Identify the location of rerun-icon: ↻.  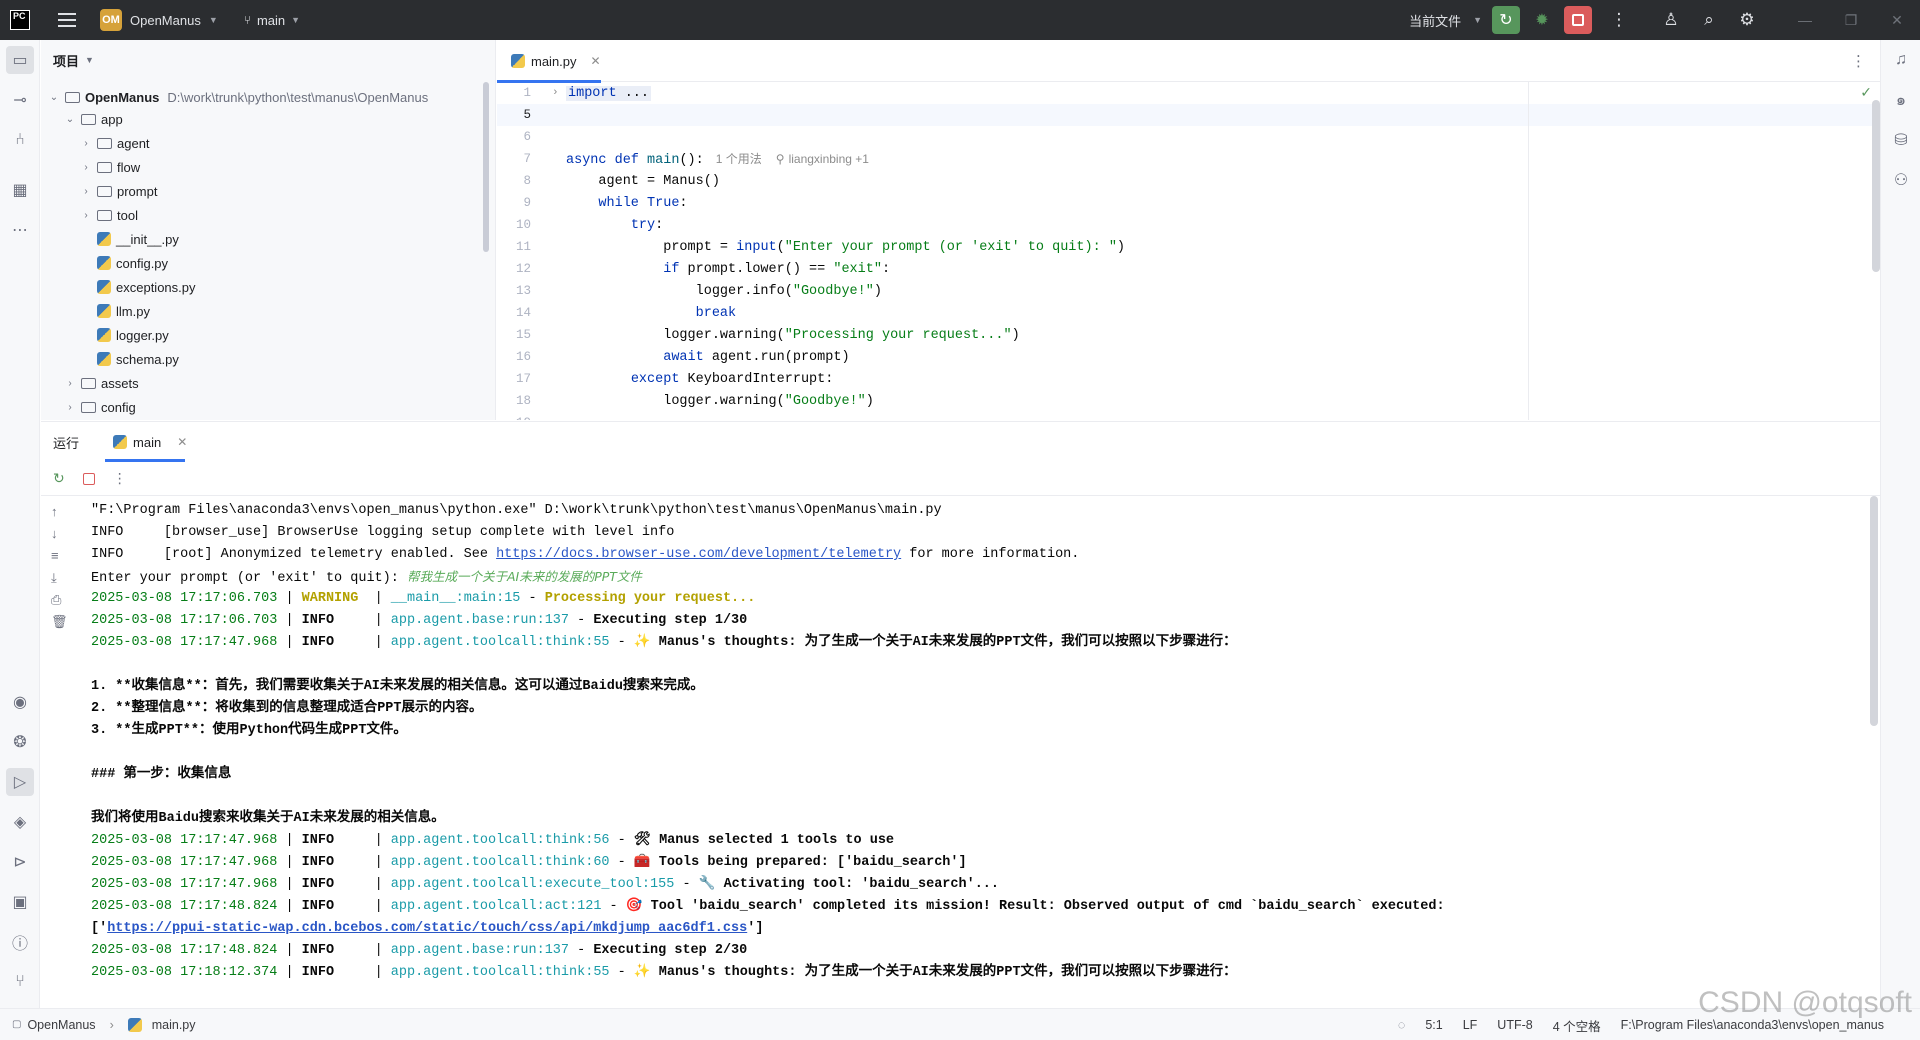
(59, 478).